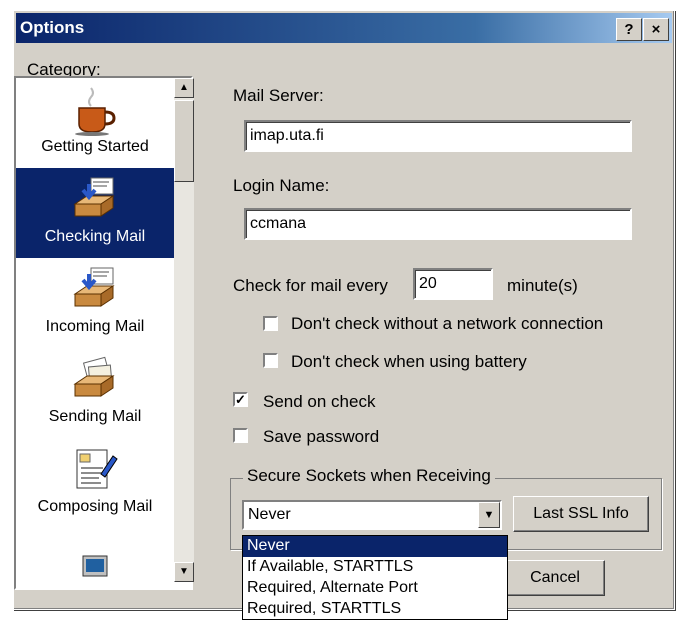  Describe the element at coordinates (344, 28) in the screenshot. I see `title-bar: Options ? ×` at that location.